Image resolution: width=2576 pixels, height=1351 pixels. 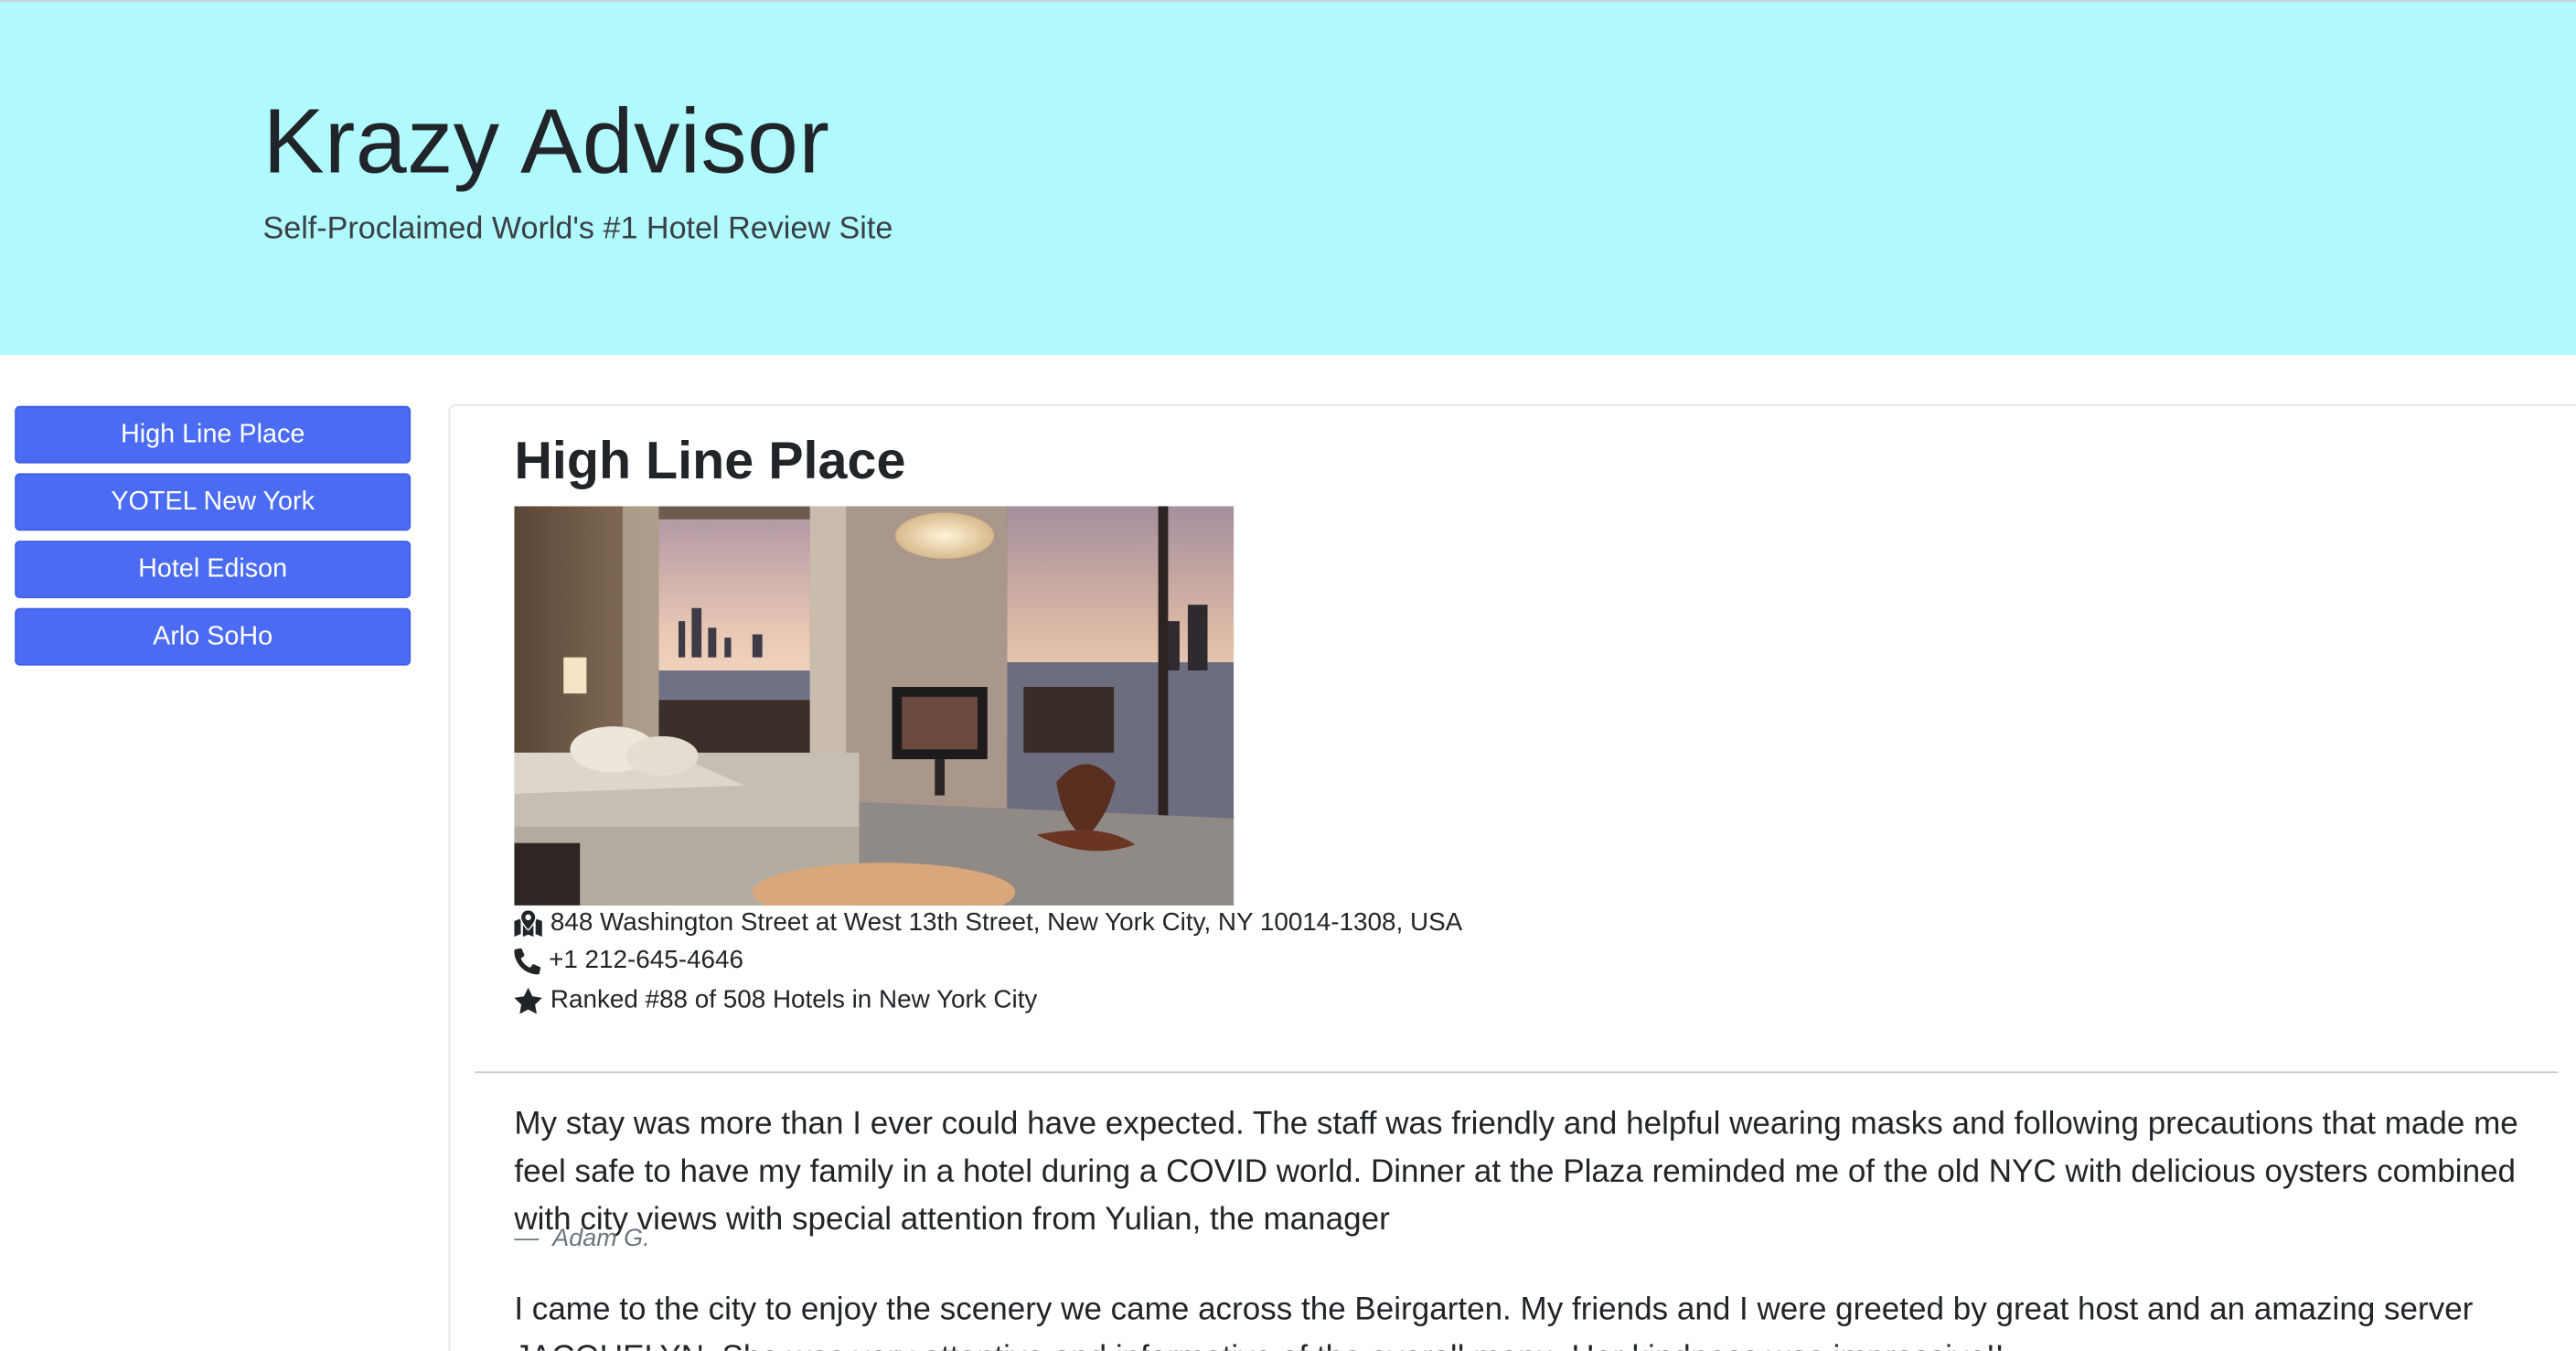 I want to click on section-divider, so click(x=1517, y=1073).